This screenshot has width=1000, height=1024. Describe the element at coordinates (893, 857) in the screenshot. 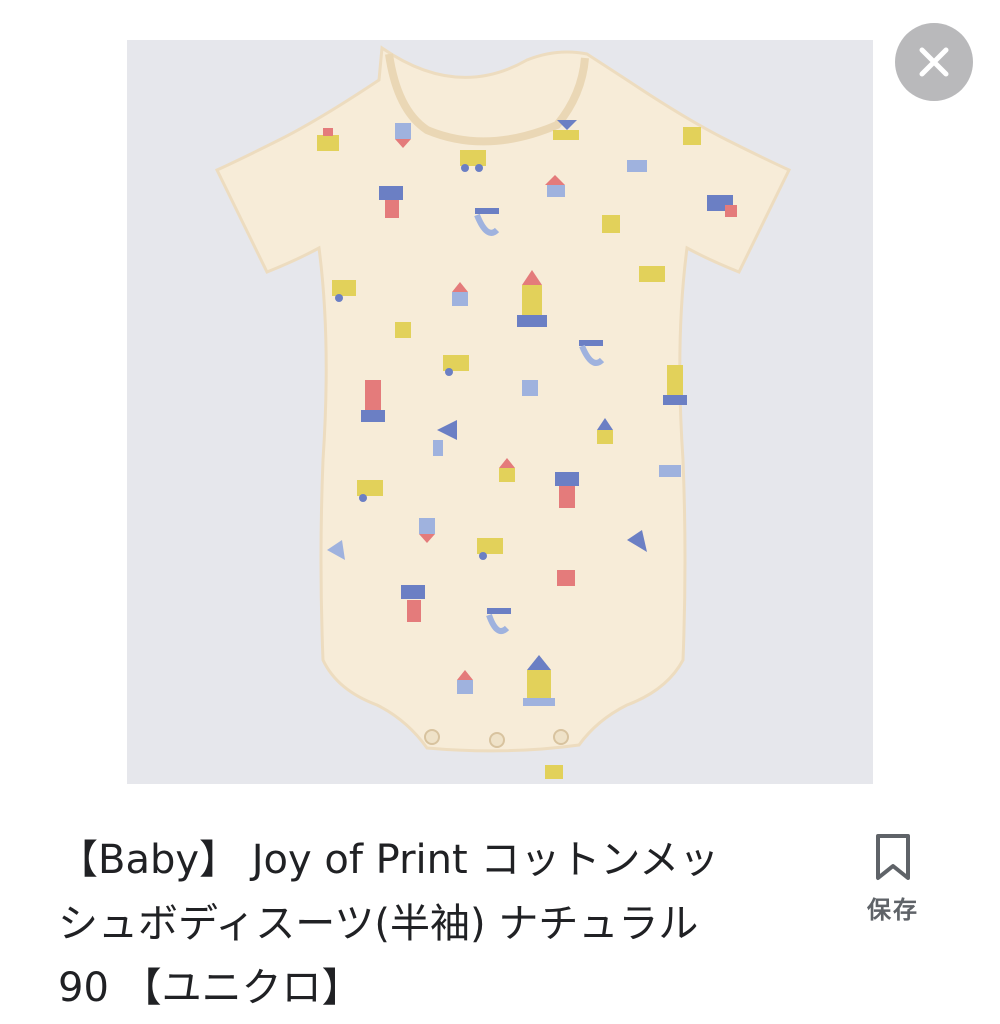

I see `bookmark-icon` at that location.